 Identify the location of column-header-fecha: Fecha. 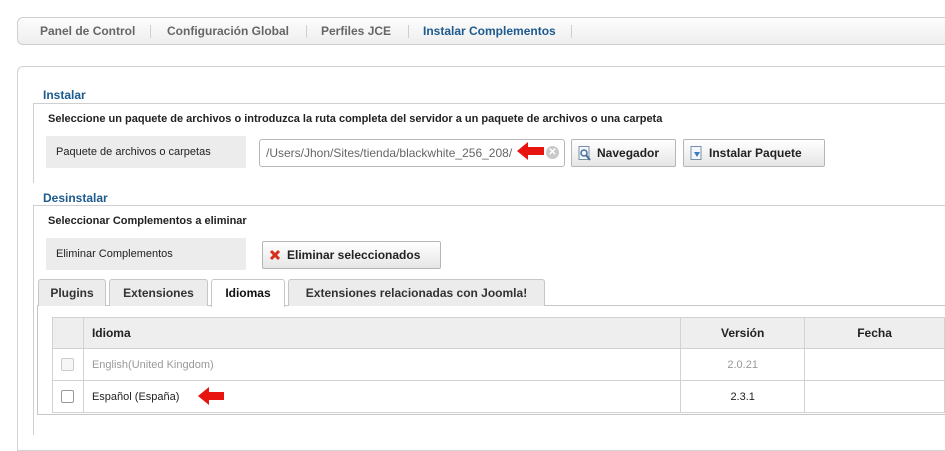
(874, 333).